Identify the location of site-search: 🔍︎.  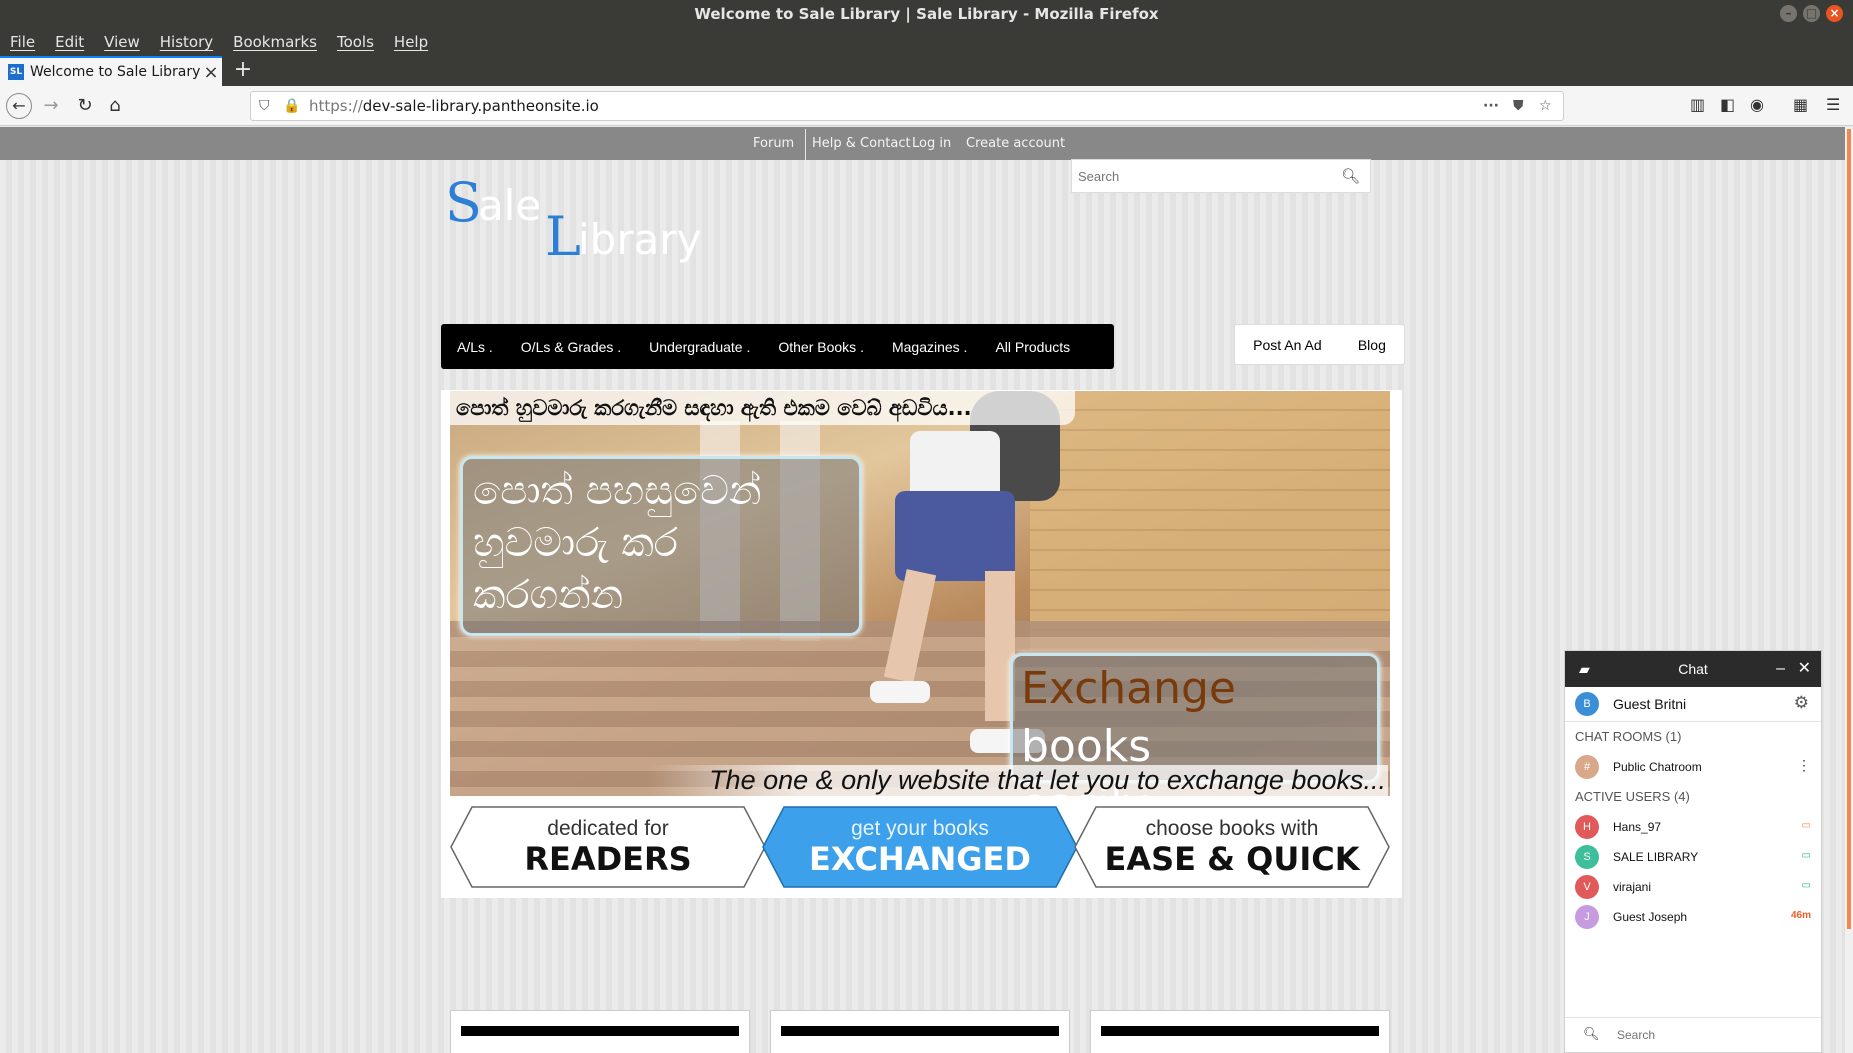
(1221, 176).